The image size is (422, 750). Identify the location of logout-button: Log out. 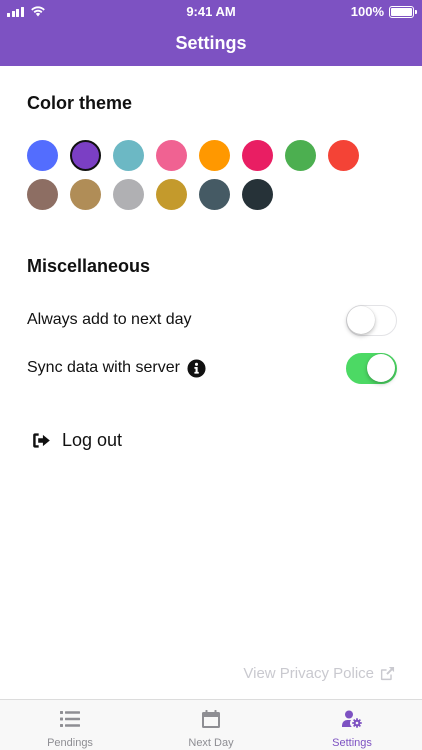
(77, 440).